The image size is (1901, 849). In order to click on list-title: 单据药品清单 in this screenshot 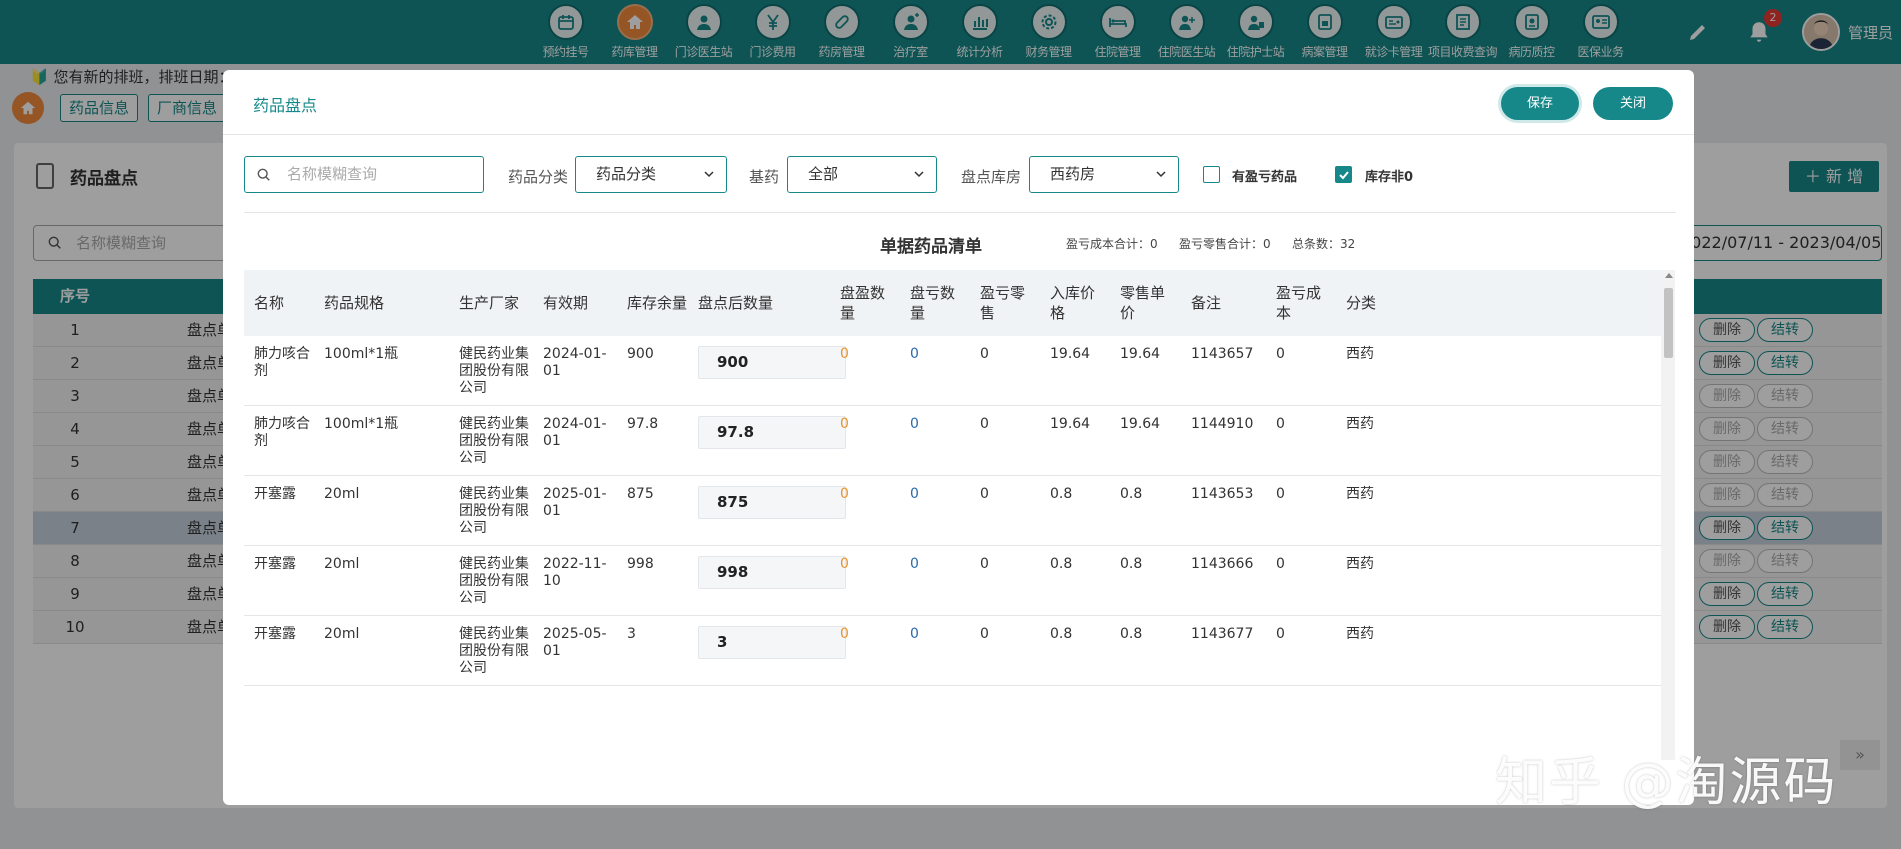, I will do `click(931, 247)`.